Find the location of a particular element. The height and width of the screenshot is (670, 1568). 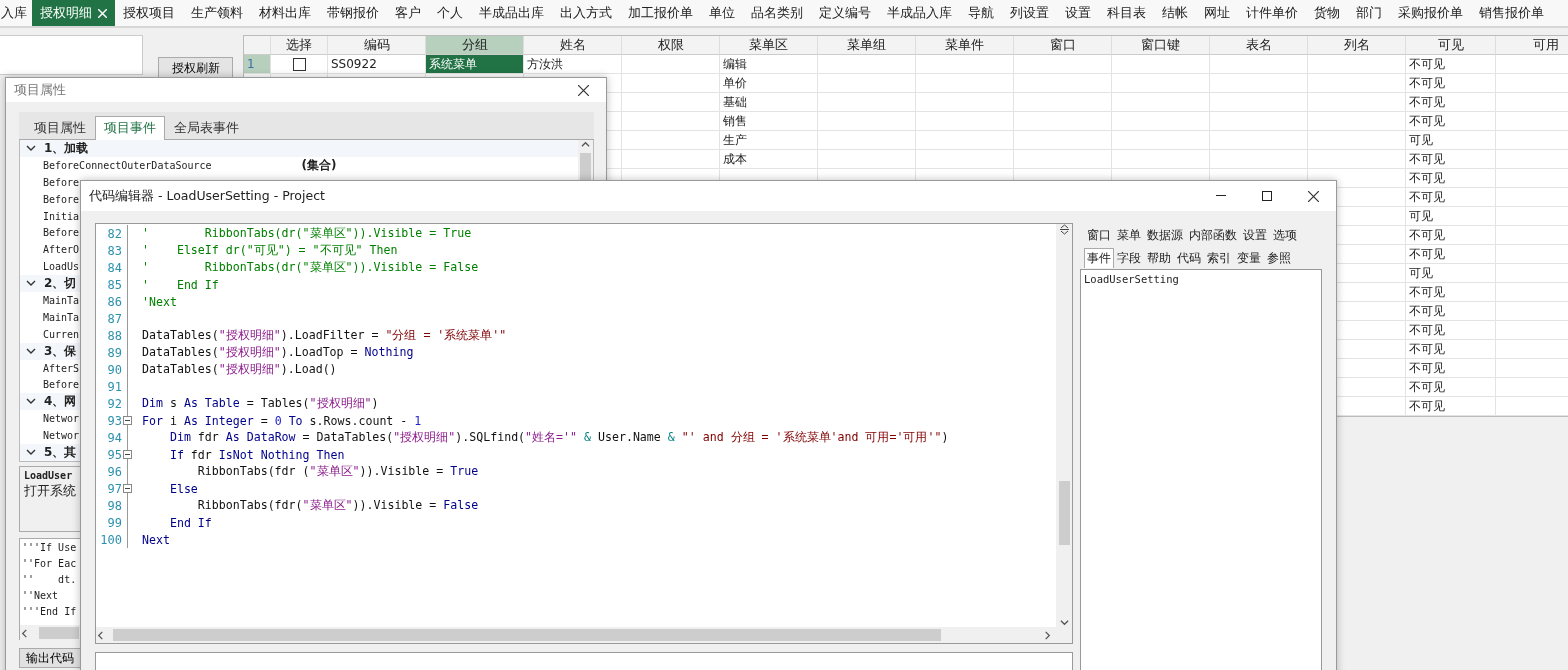

column-header: 表名 is located at coordinates (1259, 45).